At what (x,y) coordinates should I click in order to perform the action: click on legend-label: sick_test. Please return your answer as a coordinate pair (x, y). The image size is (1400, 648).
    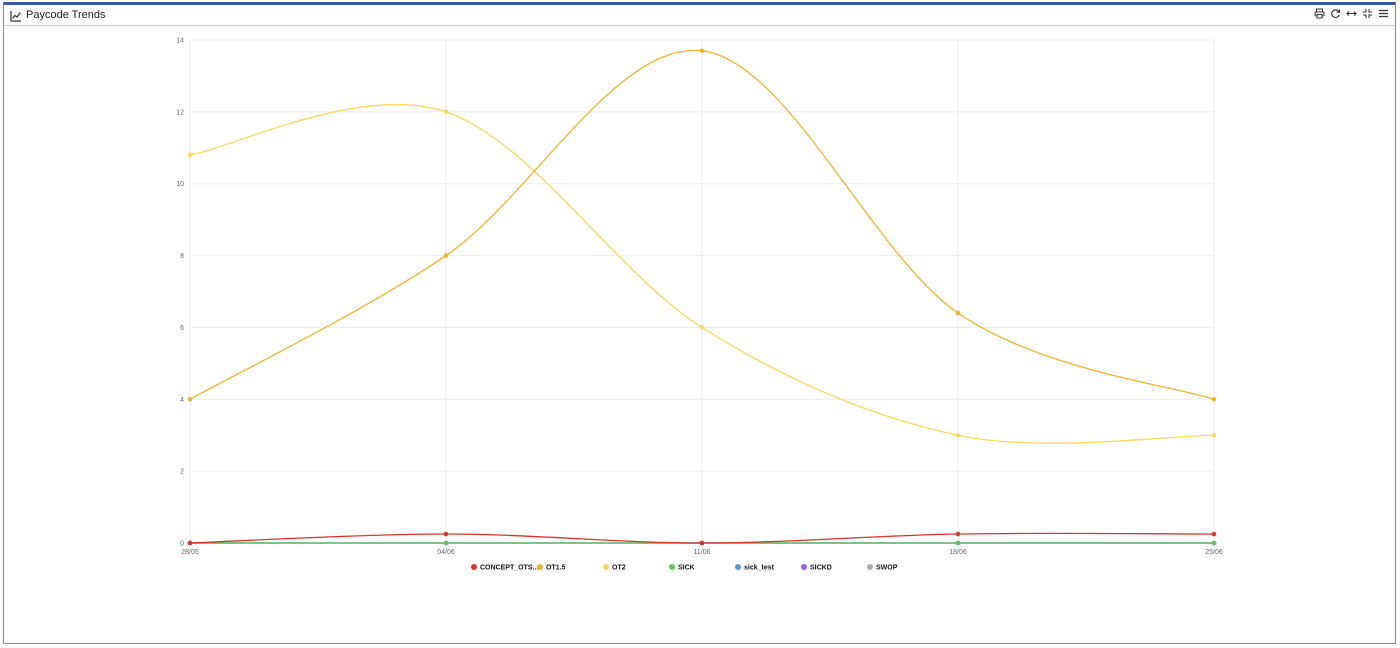
    Looking at the image, I should click on (759, 568).